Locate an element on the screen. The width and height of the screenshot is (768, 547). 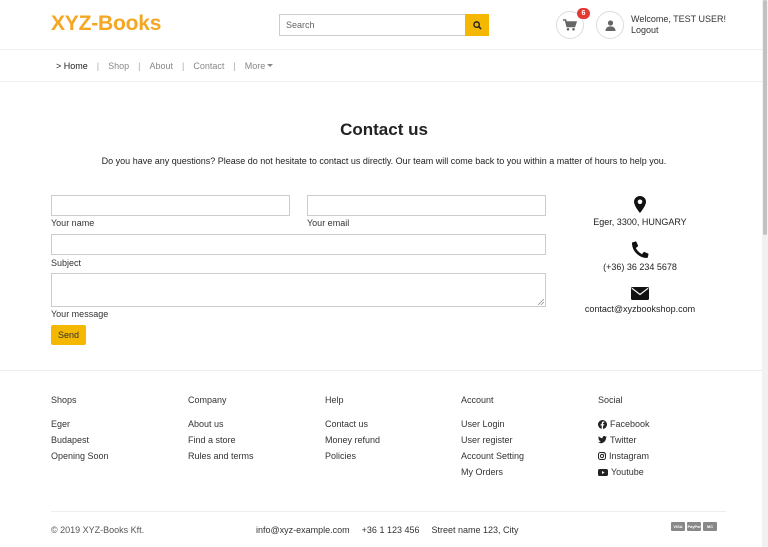
footer-link: Budapest is located at coordinates (80, 440).